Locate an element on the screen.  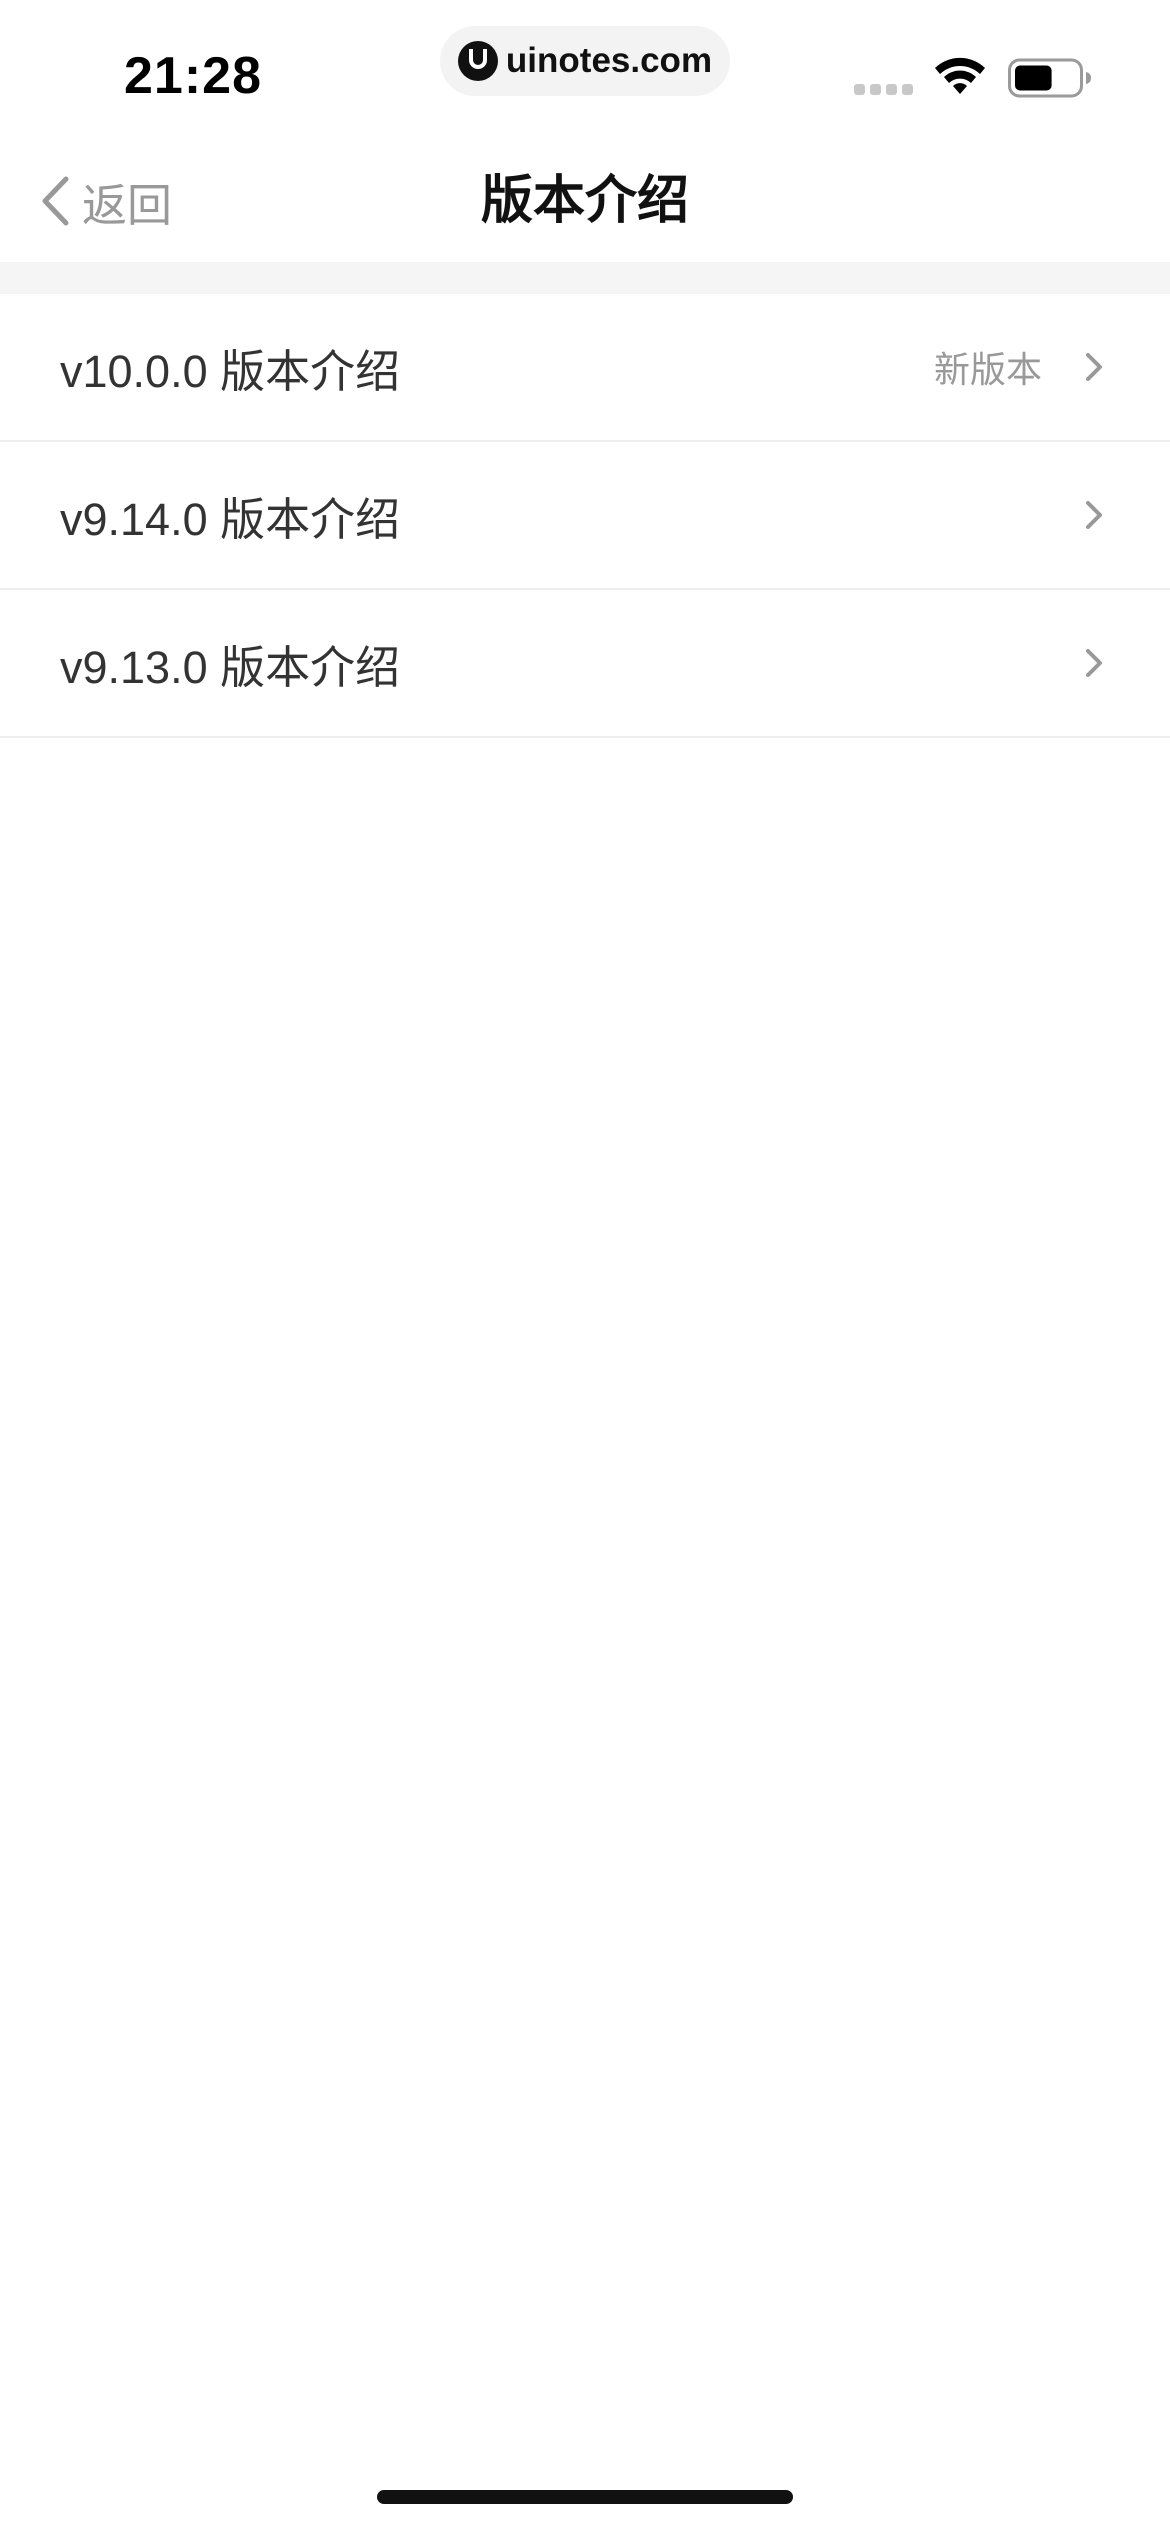
wifi-icon is located at coordinates (960, 75).